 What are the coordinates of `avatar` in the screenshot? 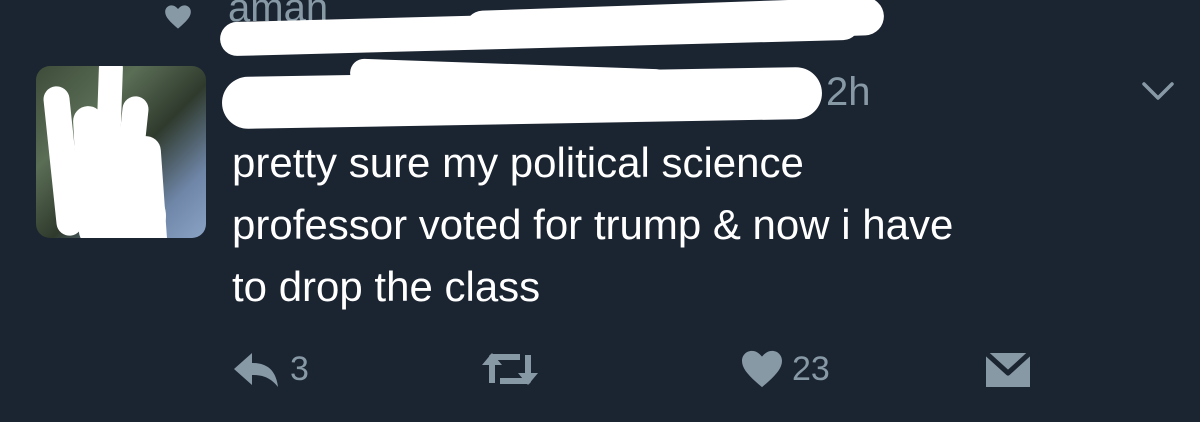 It's located at (121, 152).